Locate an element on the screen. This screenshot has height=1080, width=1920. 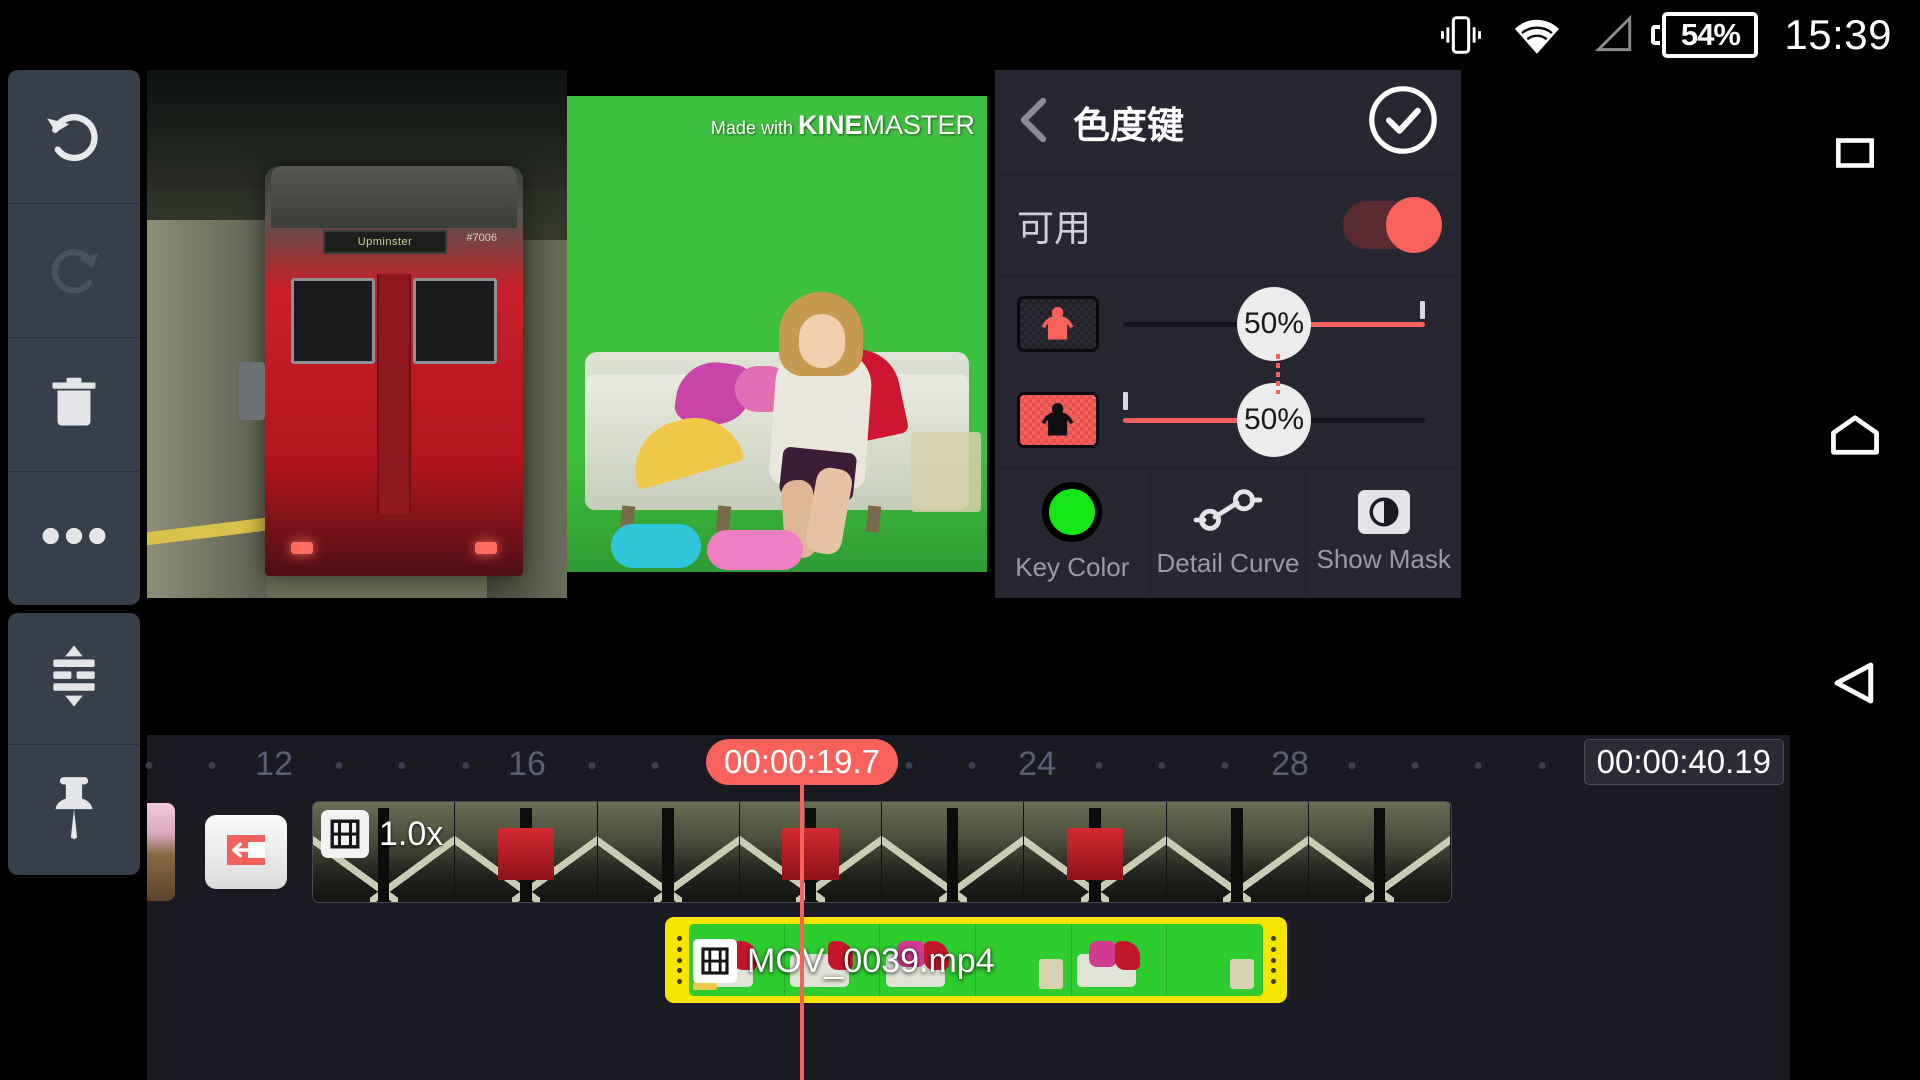
watermark-master: MASTER is located at coordinates (918, 125).